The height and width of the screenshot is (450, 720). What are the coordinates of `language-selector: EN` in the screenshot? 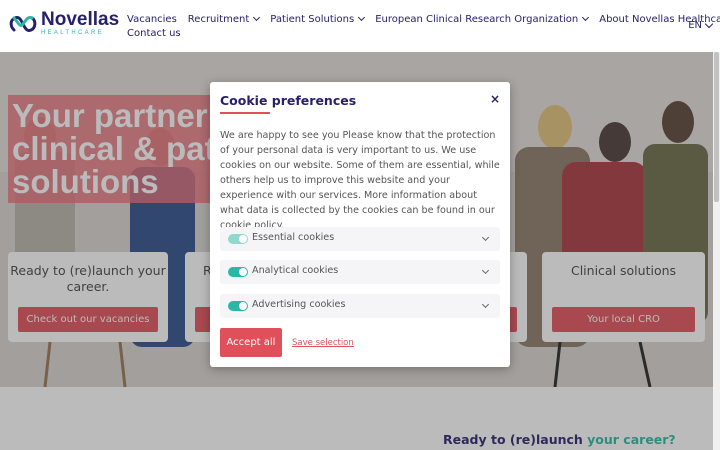 It's located at (701, 25).